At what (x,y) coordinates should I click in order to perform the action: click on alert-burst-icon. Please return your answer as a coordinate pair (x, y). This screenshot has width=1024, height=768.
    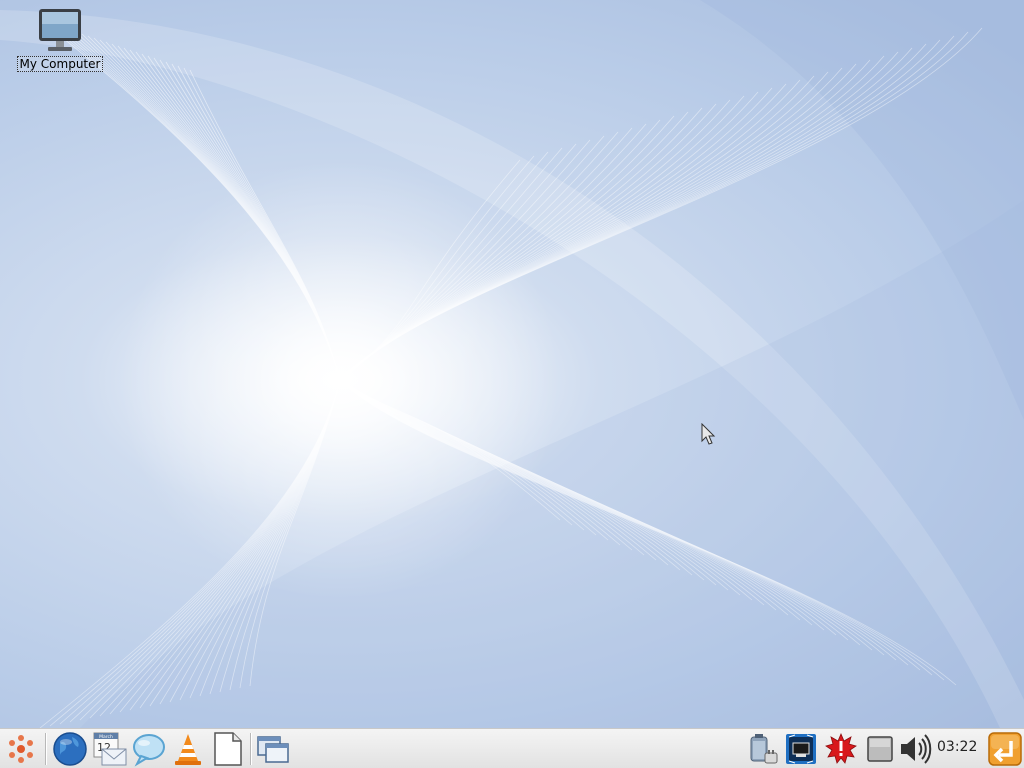
    Looking at the image, I should click on (841, 748).